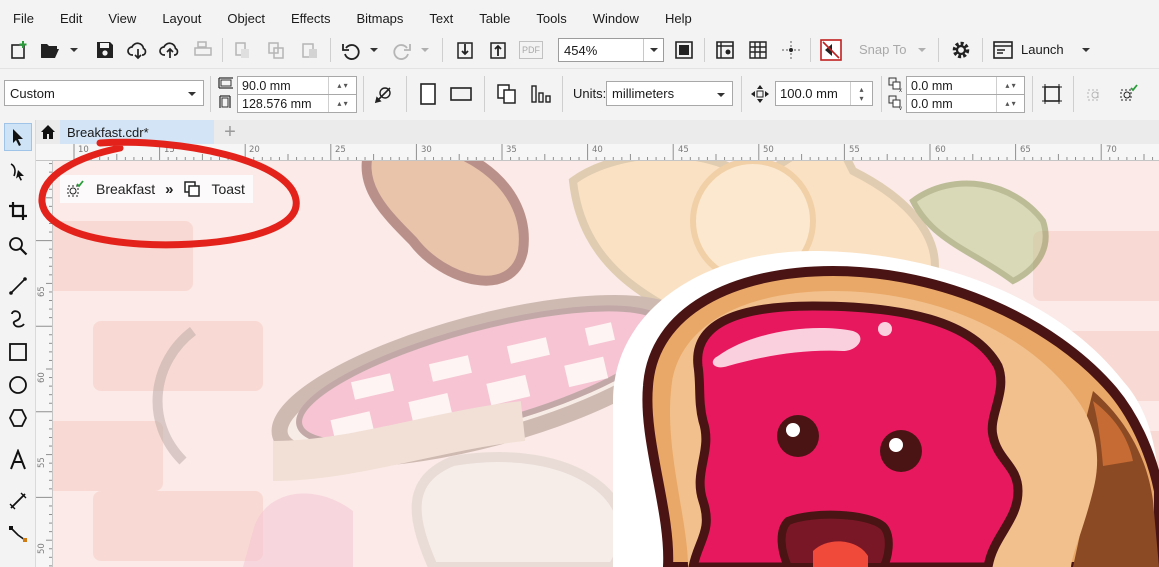 The image size is (1159, 567). What do you see at coordinates (544, 18) in the screenshot?
I see `menu-tools: Tools` at bounding box center [544, 18].